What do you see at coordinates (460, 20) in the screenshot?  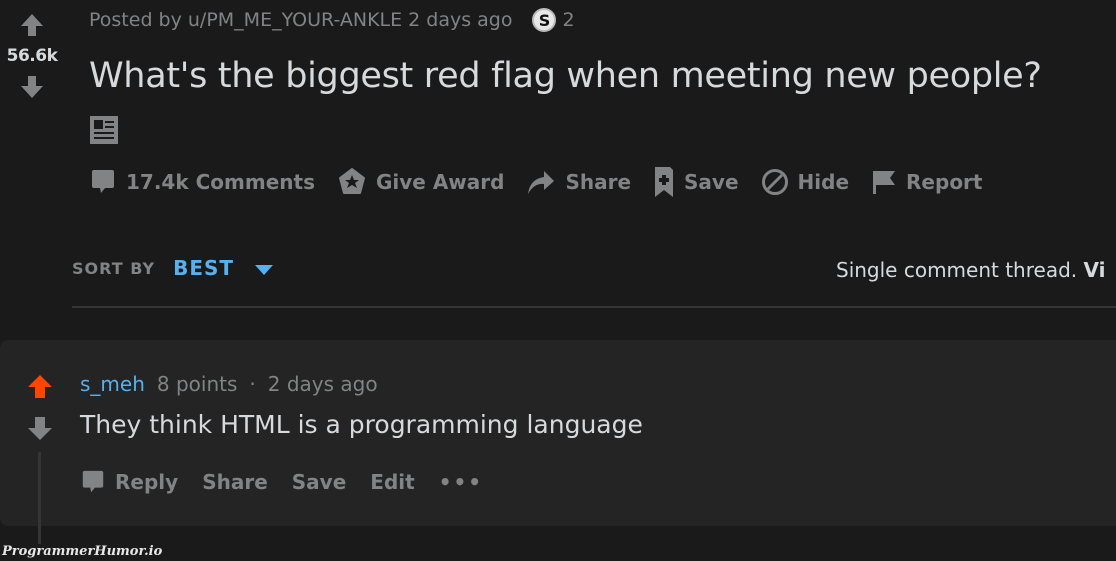 I see `post-time: 2 days ago` at bounding box center [460, 20].